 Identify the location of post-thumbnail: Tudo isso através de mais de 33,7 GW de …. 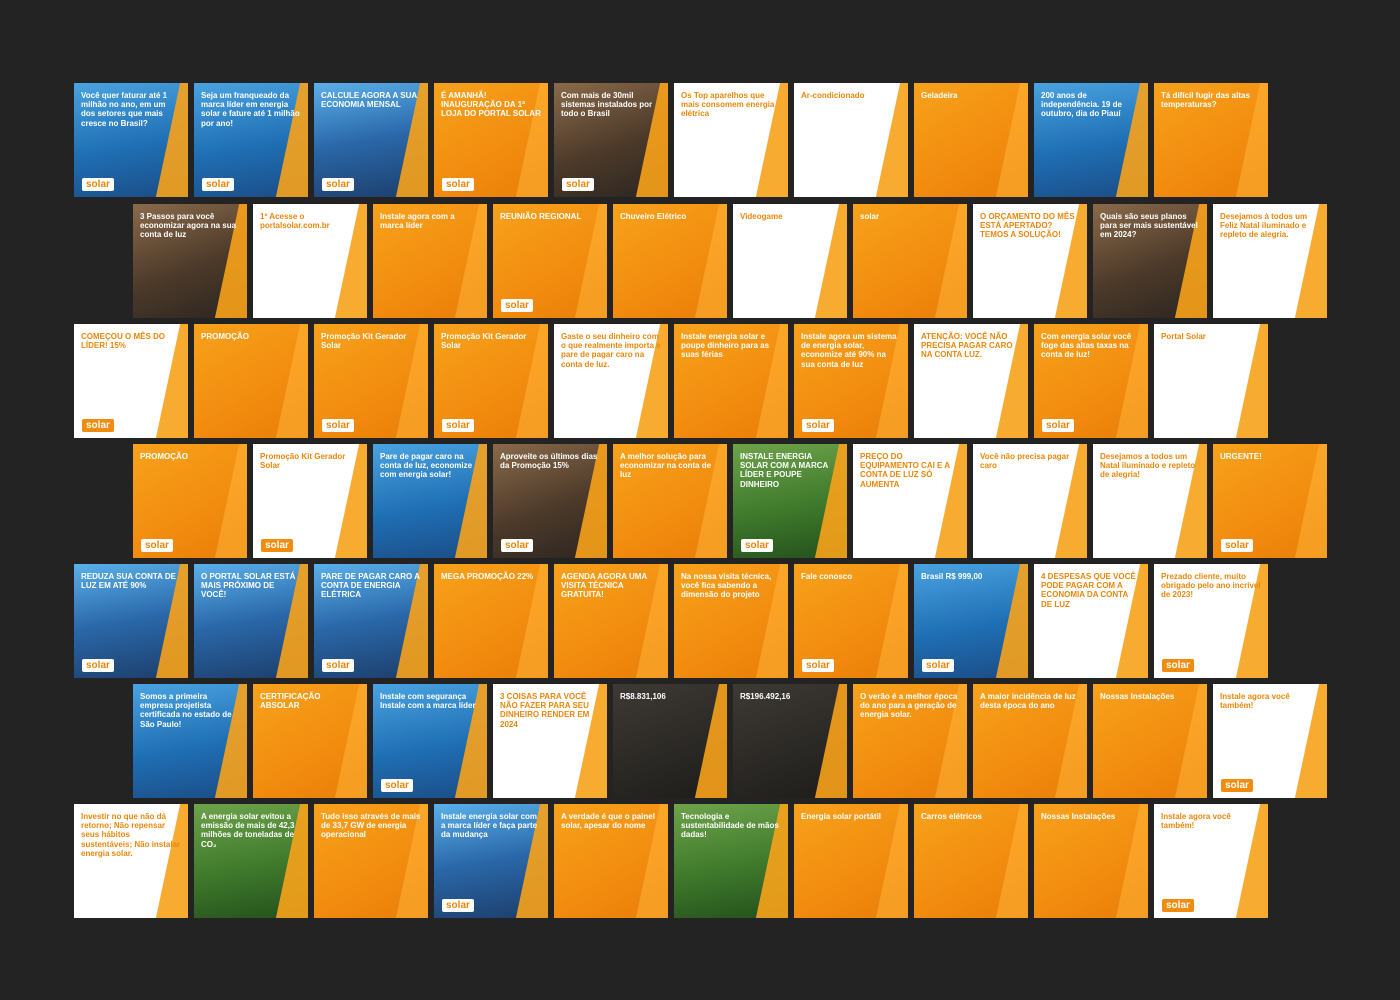
(371, 861).